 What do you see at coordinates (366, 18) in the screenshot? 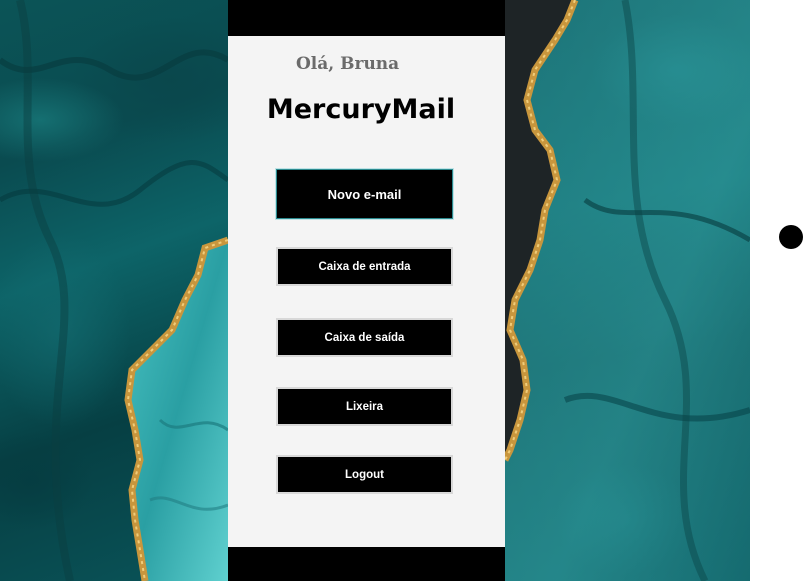
I see `header-bar` at bounding box center [366, 18].